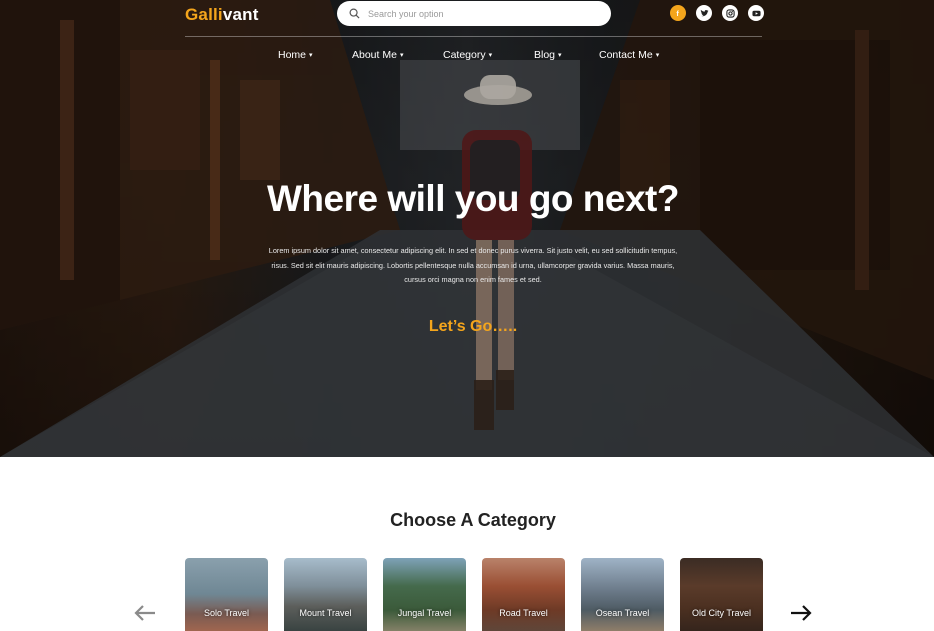 Image resolution: width=934 pixels, height=631 pixels. Describe the element at coordinates (721, 613) in the screenshot. I see `category-card-label: Old City Travel` at that location.